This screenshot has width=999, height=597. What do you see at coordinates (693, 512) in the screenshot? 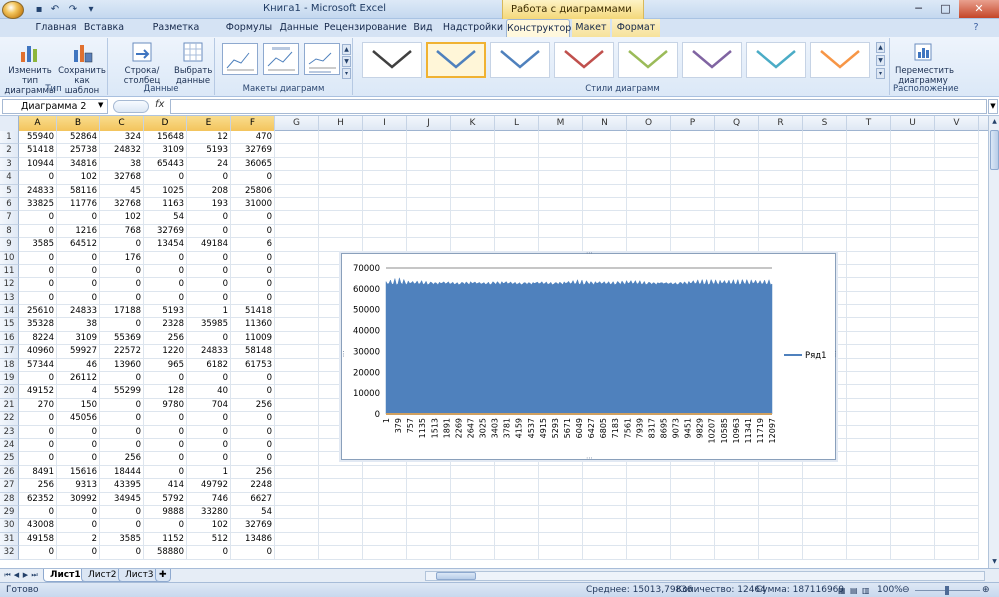
I see `cell-p29` at bounding box center [693, 512].